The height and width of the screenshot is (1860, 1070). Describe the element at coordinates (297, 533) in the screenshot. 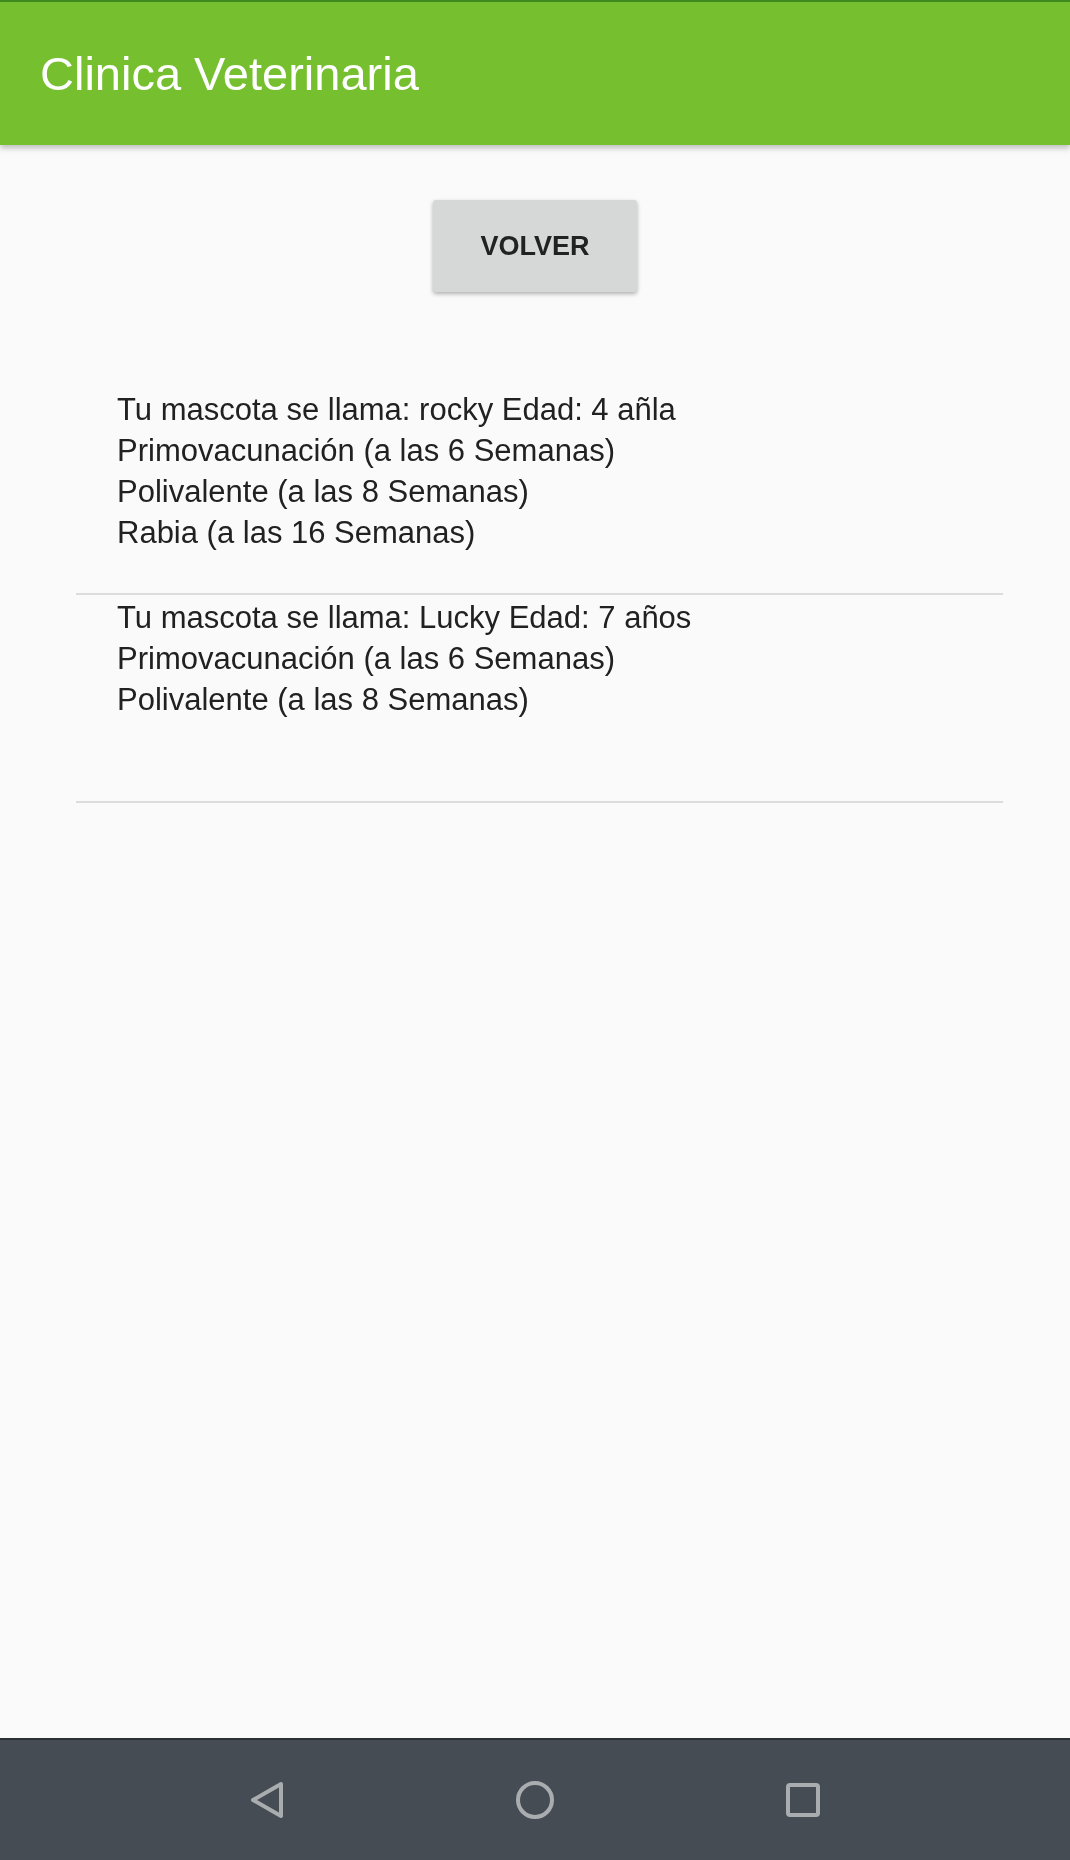

I see `pet-info-text: Rabia (a las 16 Semanas)` at that location.